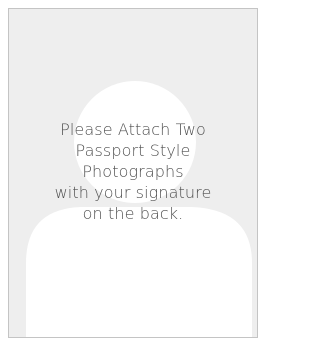 Image resolution: width=320 pixels, height=346 pixels. Describe the element at coordinates (133, 213) in the screenshot. I see `instruction-line: on the back.` at that location.